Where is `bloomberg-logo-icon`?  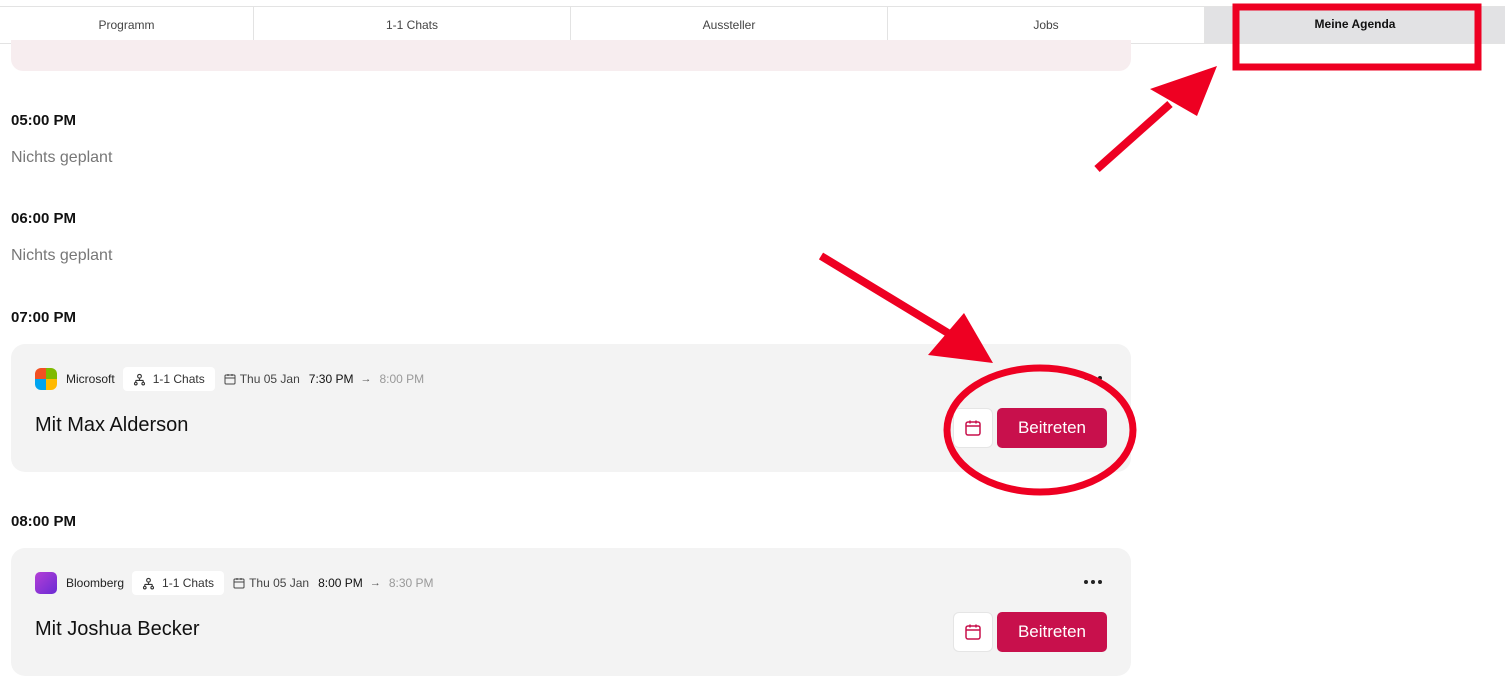 bloomberg-logo-icon is located at coordinates (46, 583).